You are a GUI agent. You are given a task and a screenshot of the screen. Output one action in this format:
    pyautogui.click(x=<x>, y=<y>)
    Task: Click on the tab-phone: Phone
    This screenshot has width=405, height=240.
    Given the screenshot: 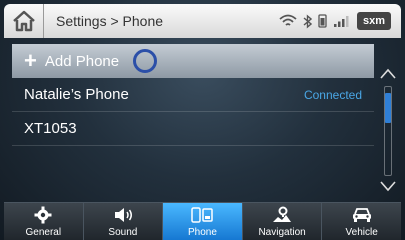 What is the action you would take?
    pyautogui.click(x=203, y=221)
    